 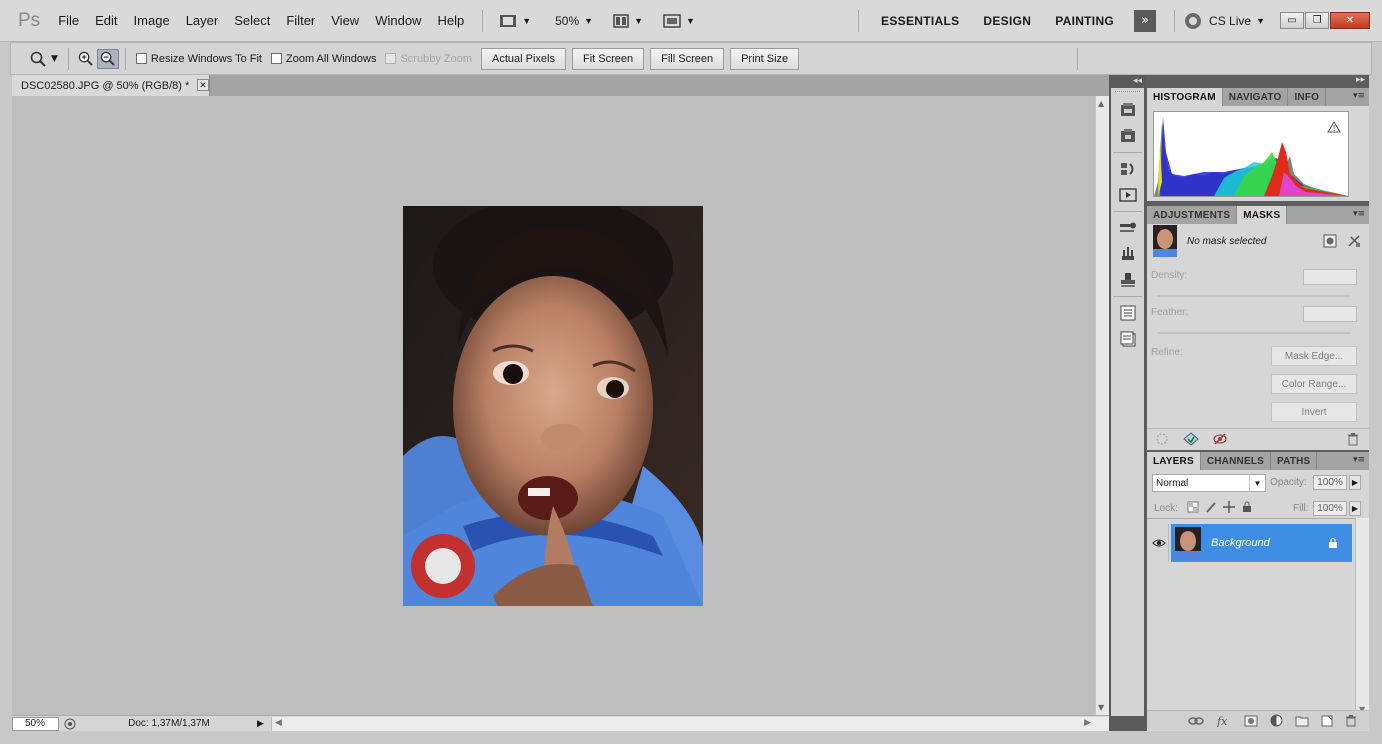 I want to click on scroll-left-icon: ◀, so click(x=278, y=722).